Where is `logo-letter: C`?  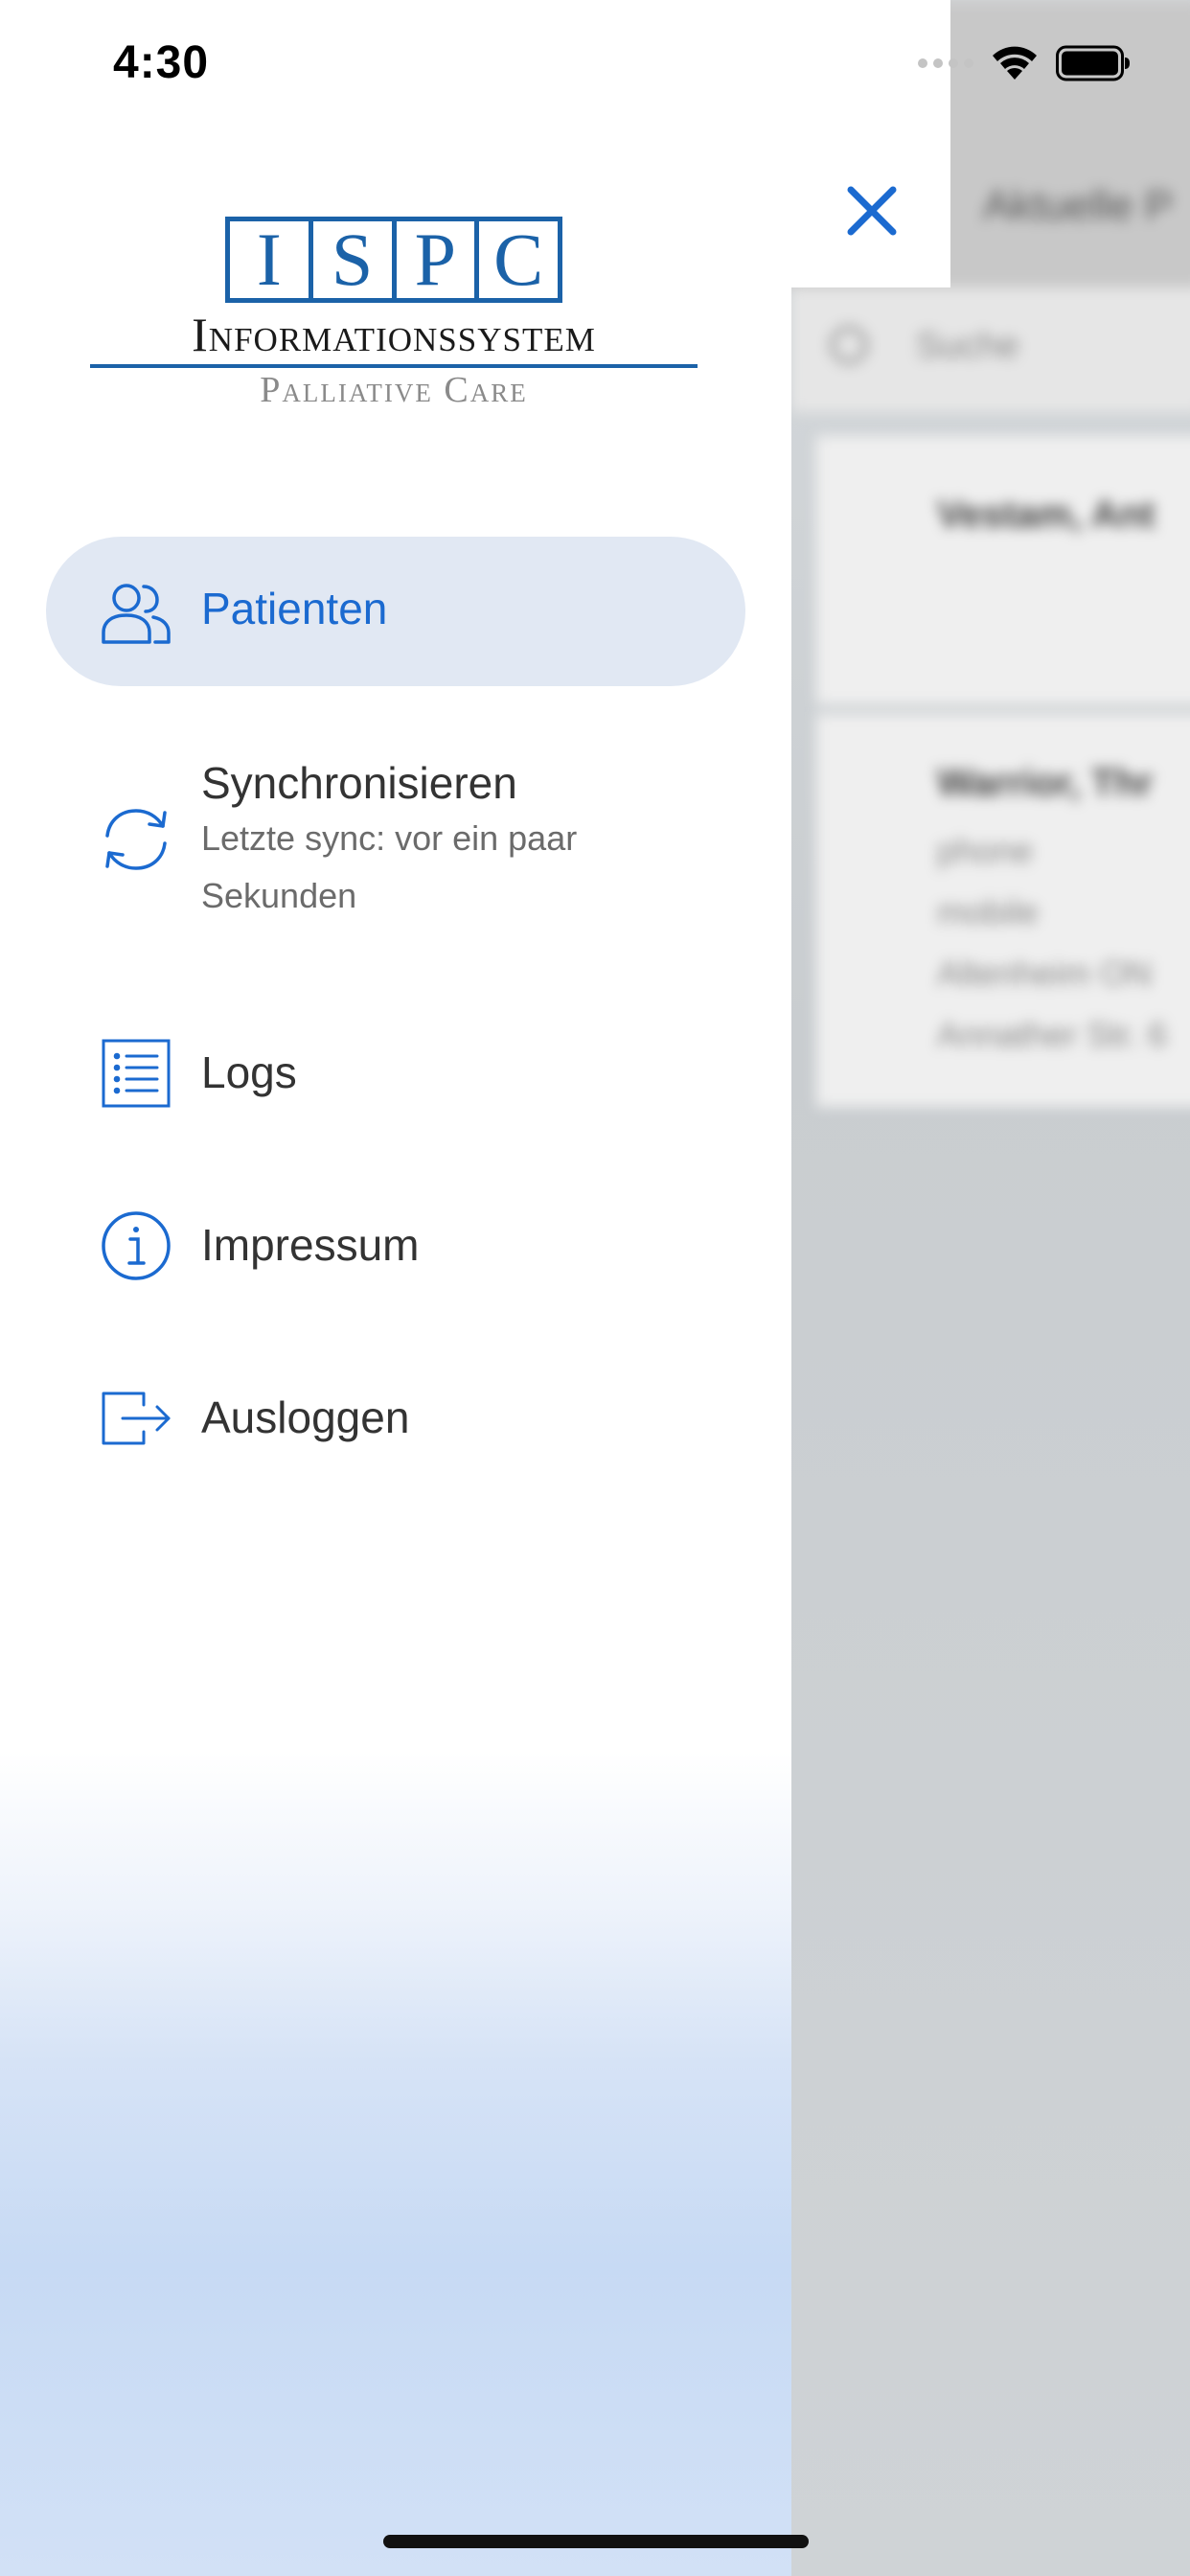
logo-letter: C is located at coordinates (518, 259).